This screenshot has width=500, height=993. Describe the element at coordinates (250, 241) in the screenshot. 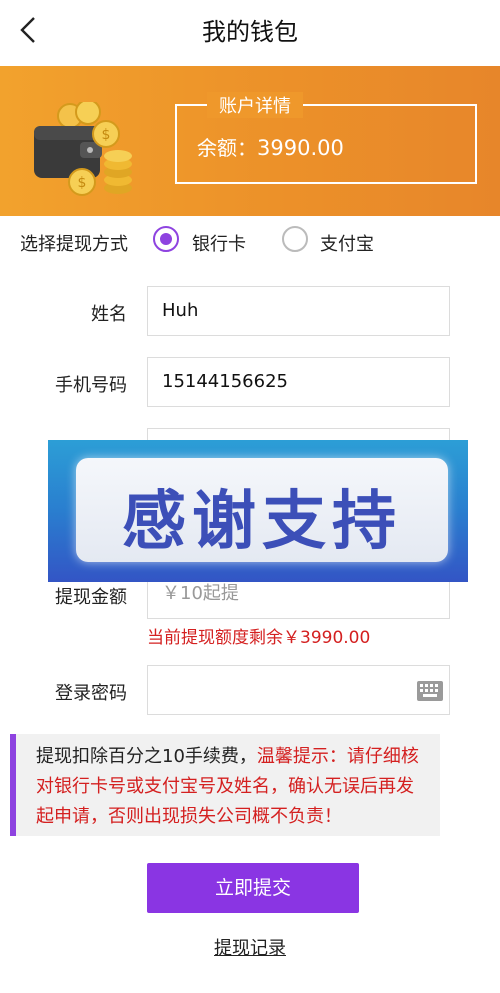

I see `withdraw-method-row: 选择提现方式 银行卡 支付宝` at that location.